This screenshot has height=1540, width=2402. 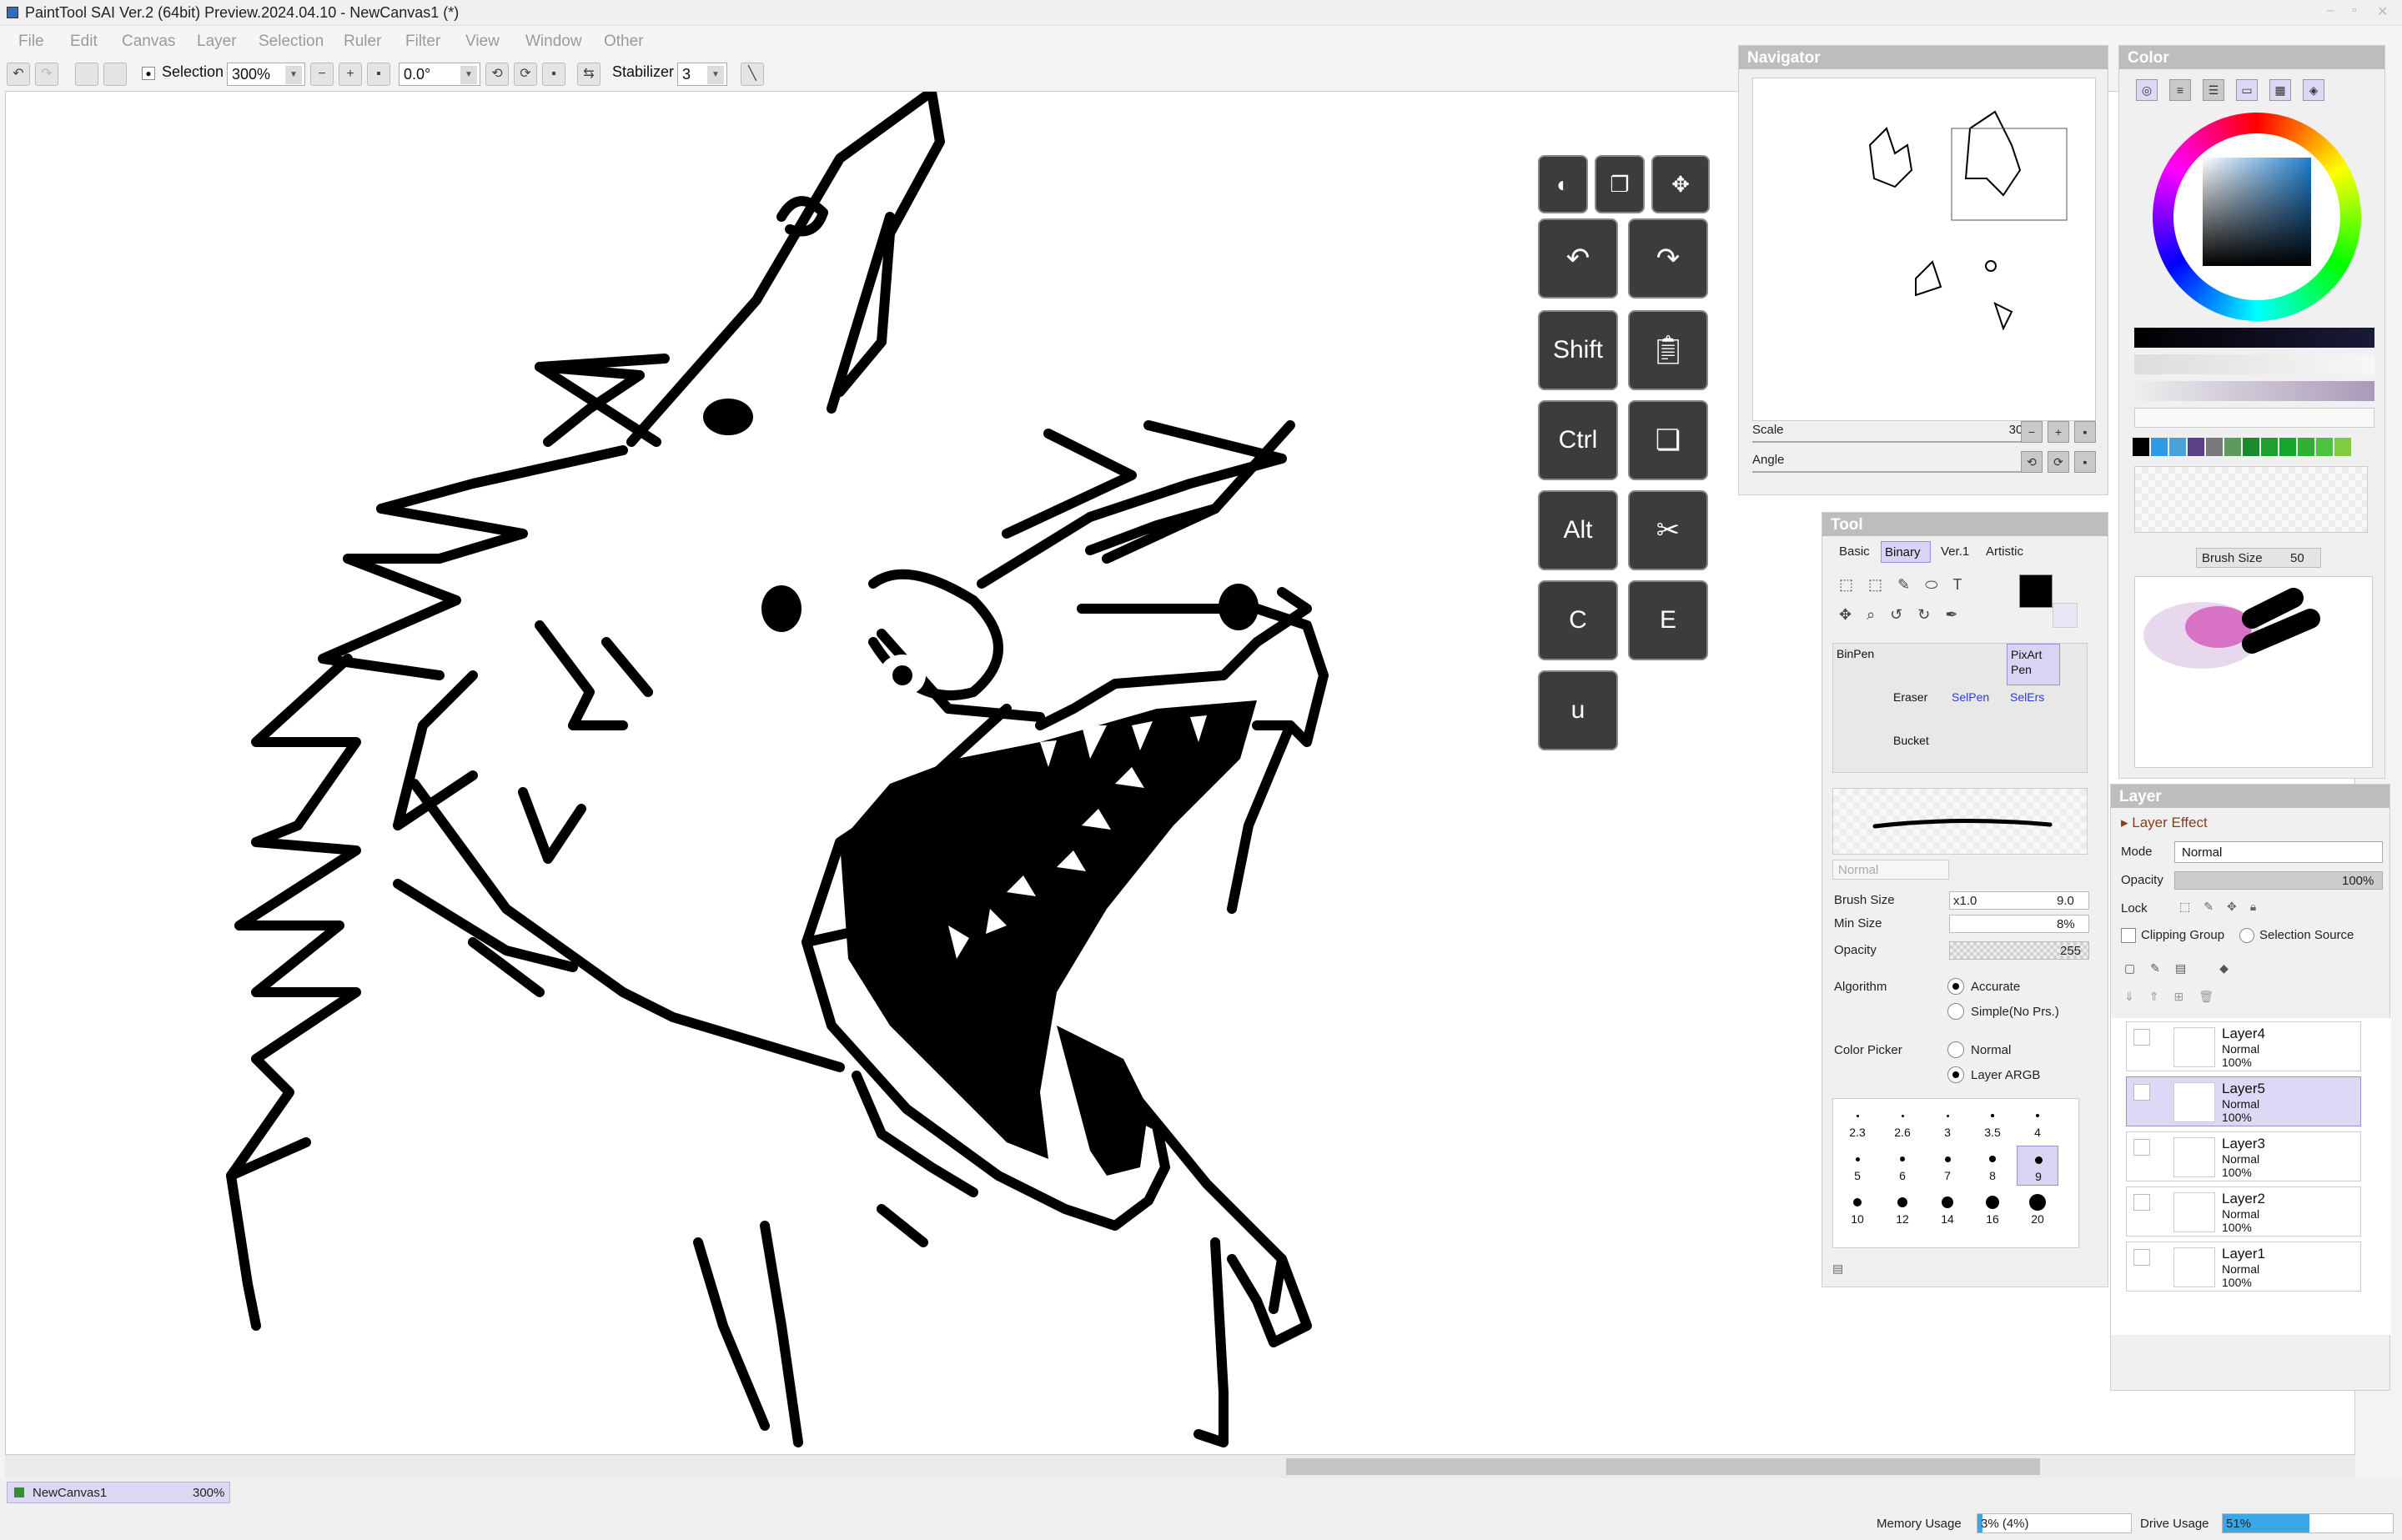 What do you see at coordinates (217, 42) in the screenshot?
I see `menu-layer: Layer` at bounding box center [217, 42].